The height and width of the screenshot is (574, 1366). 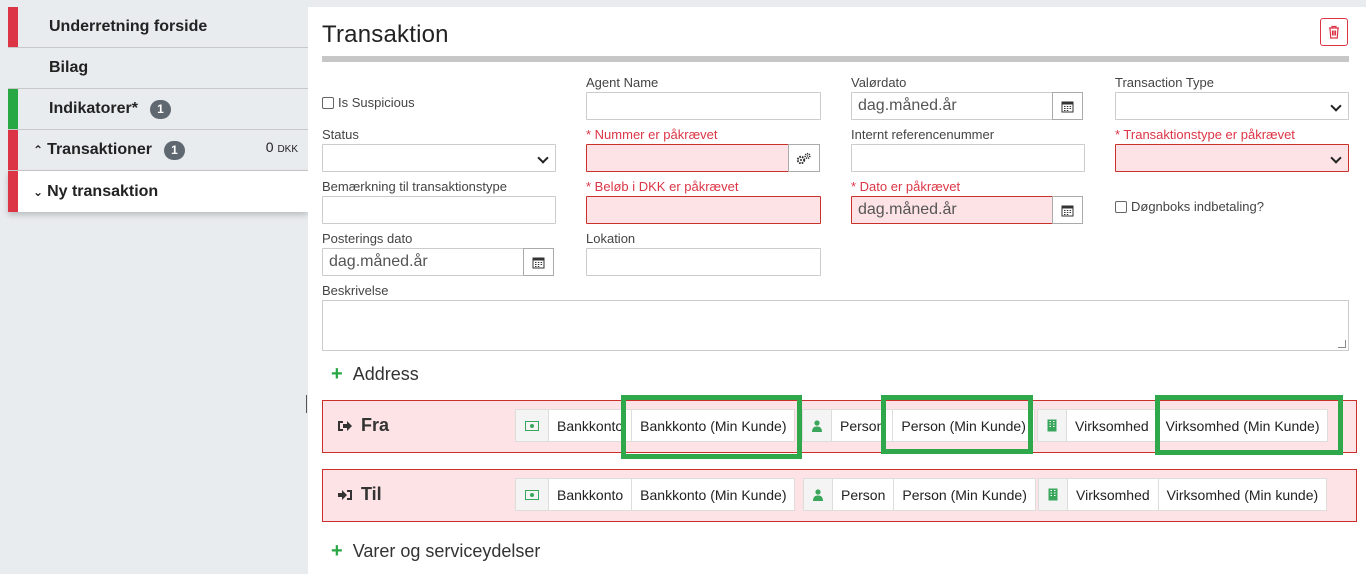 What do you see at coordinates (376, 102) in the screenshot?
I see `checkbox-label: Is Suspicious` at bounding box center [376, 102].